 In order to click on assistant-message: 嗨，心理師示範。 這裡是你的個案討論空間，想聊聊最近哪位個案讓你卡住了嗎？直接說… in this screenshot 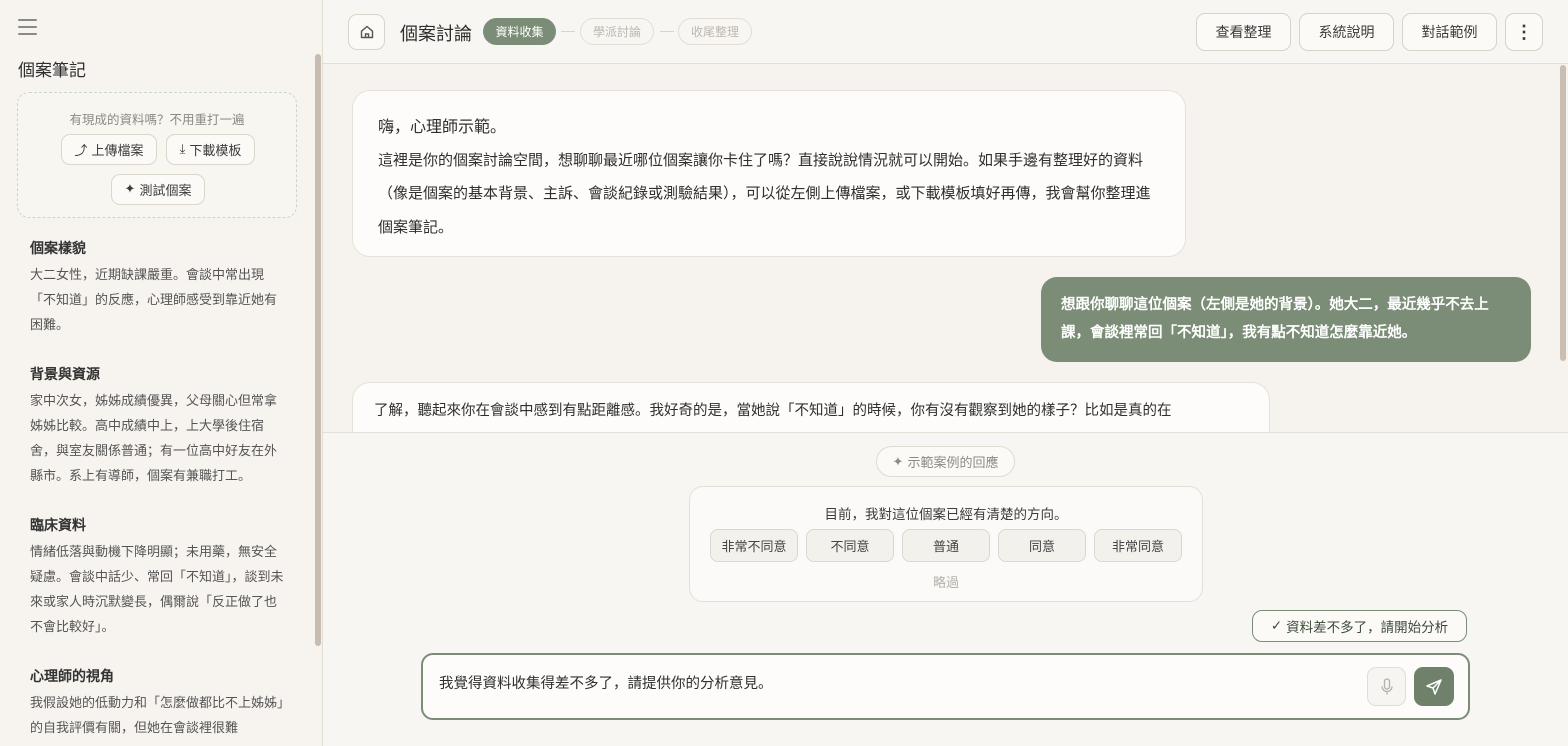, I will do `click(769, 173)`.